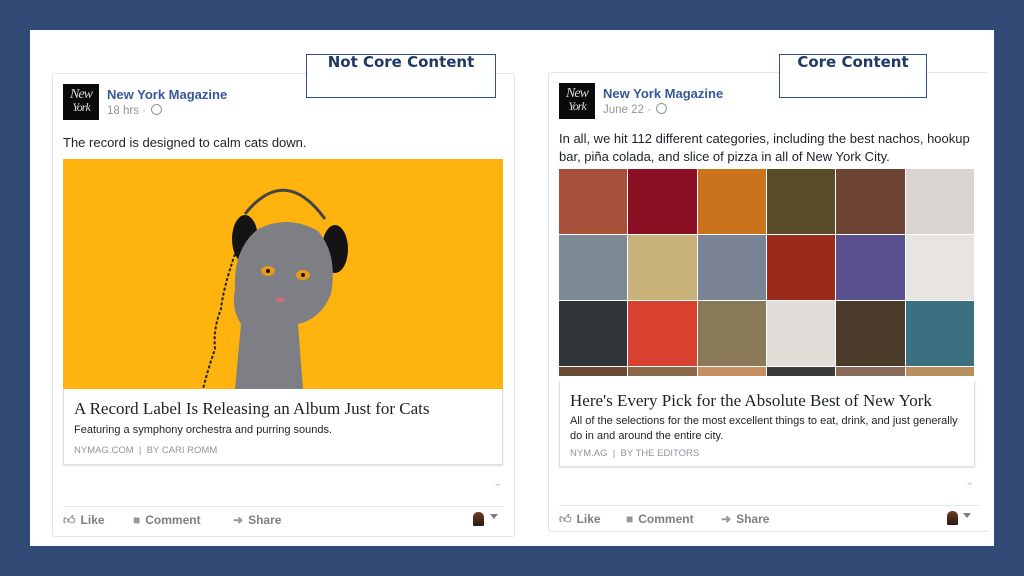 Image resolution: width=1024 pixels, height=576 pixels. Describe the element at coordinates (275, 288) in the screenshot. I see `cat-illustration` at that location.